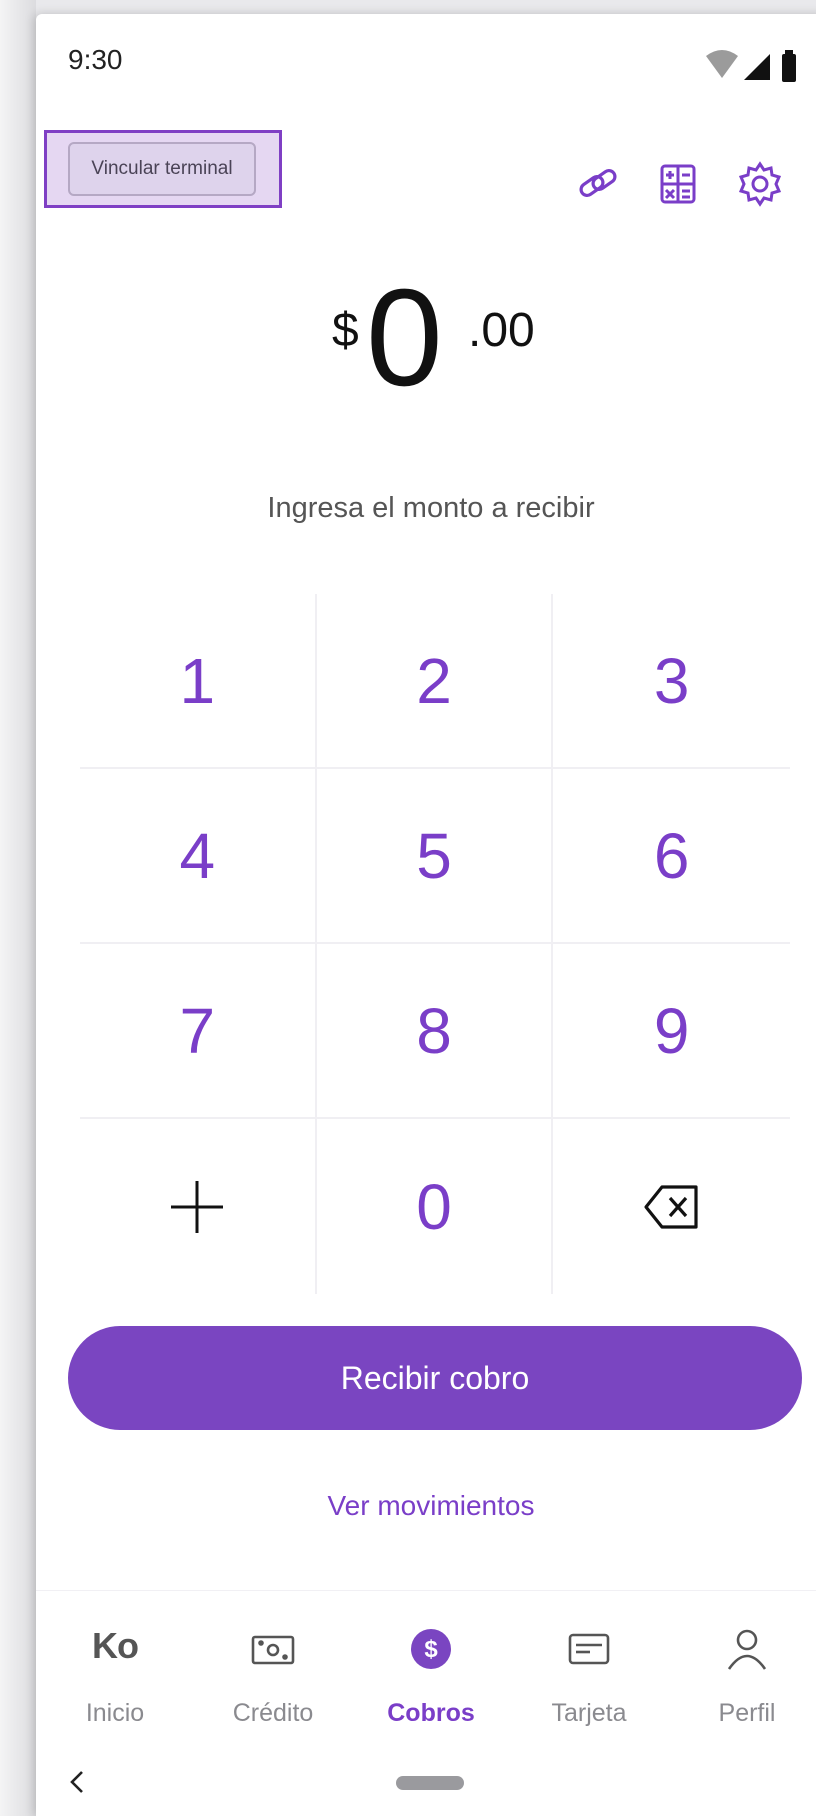 The image size is (816, 1816). What do you see at coordinates (273, 1649) in the screenshot?
I see `cash-icon` at bounding box center [273, 1649].